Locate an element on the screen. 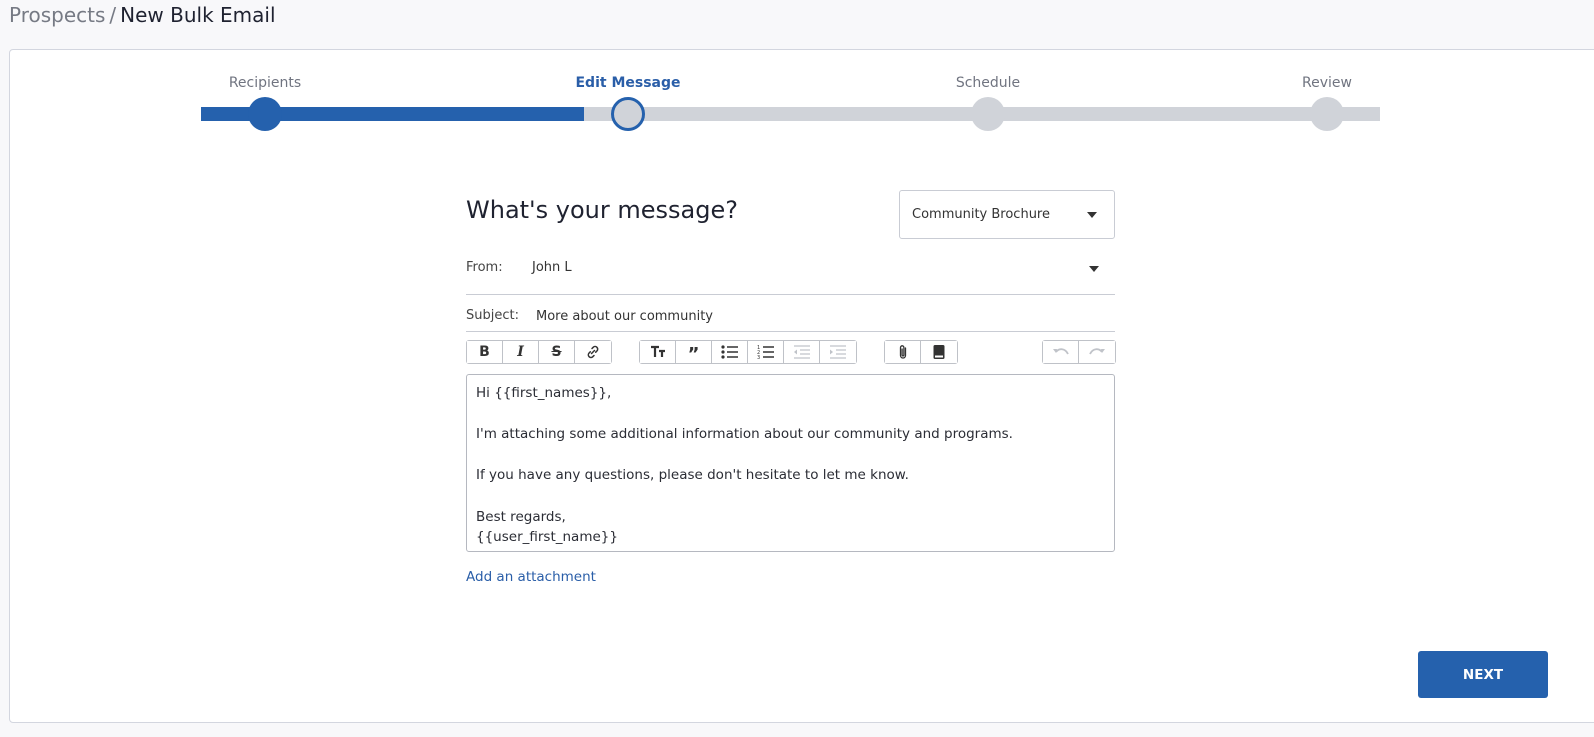 This screenshot has height=737, width=1594. from-label: From: is located at coordinates (484, 267).